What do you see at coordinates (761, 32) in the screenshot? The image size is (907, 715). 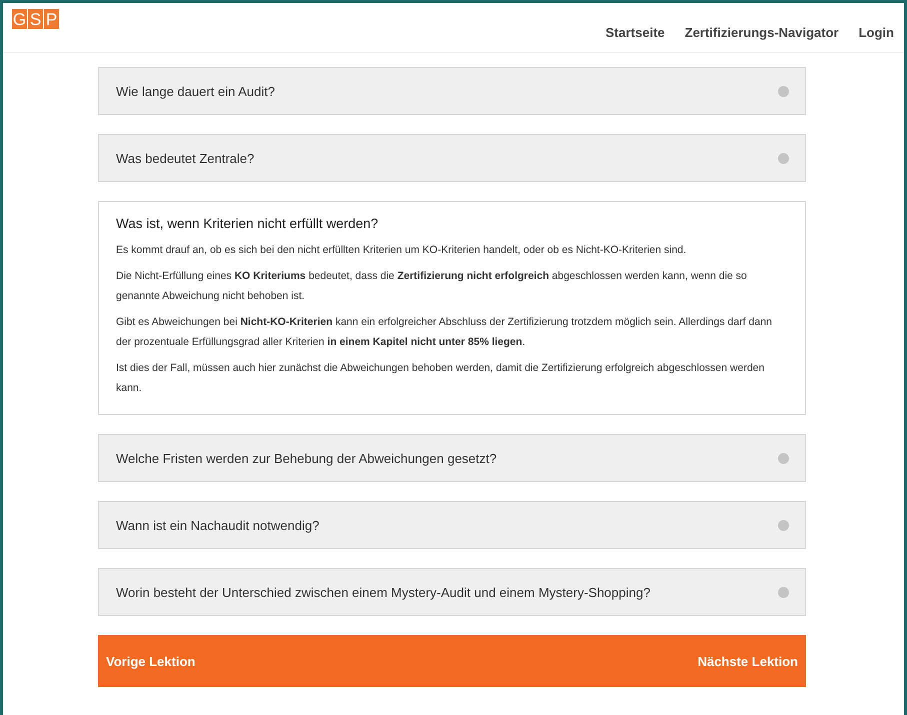 I see `nav-link: Zertifizierungs-Navigator` at bounding box center [761, 32].